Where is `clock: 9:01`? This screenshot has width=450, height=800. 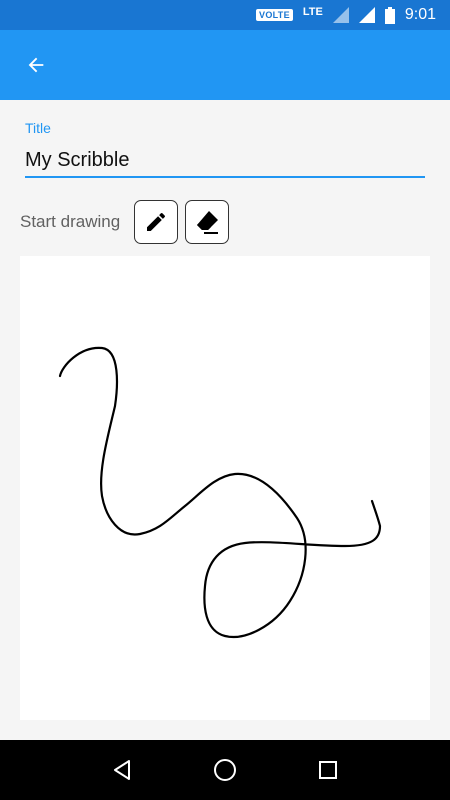
clock: 9:01 is located at coordinates (420, 14).